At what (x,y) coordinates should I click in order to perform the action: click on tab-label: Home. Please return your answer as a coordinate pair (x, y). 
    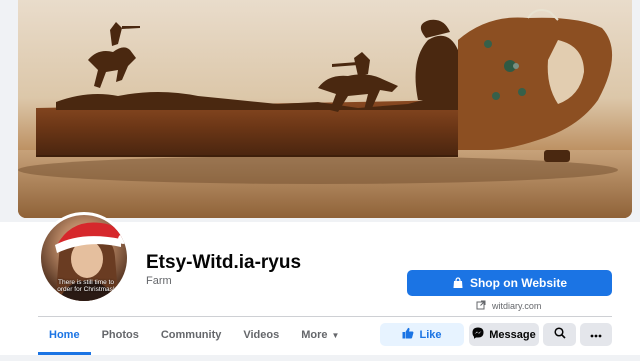
    Looking at the image, I should click on (64, 335).